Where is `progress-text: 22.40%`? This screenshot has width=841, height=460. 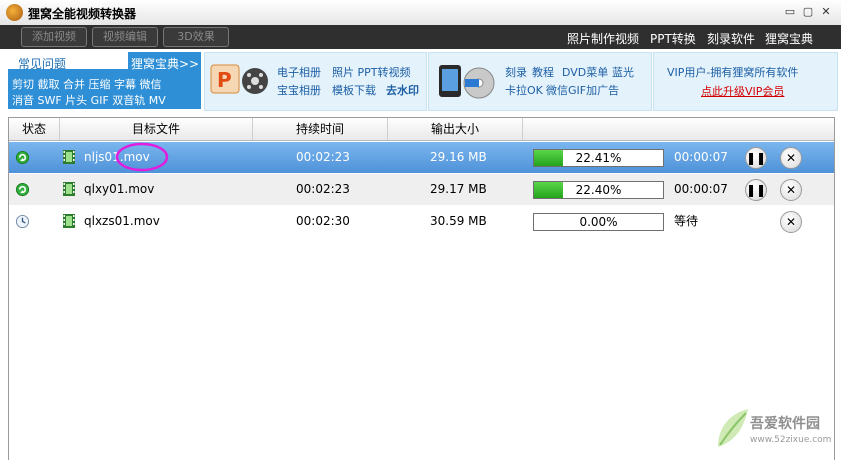
progress-text: 22.40% is located at coordinates (598, 190).